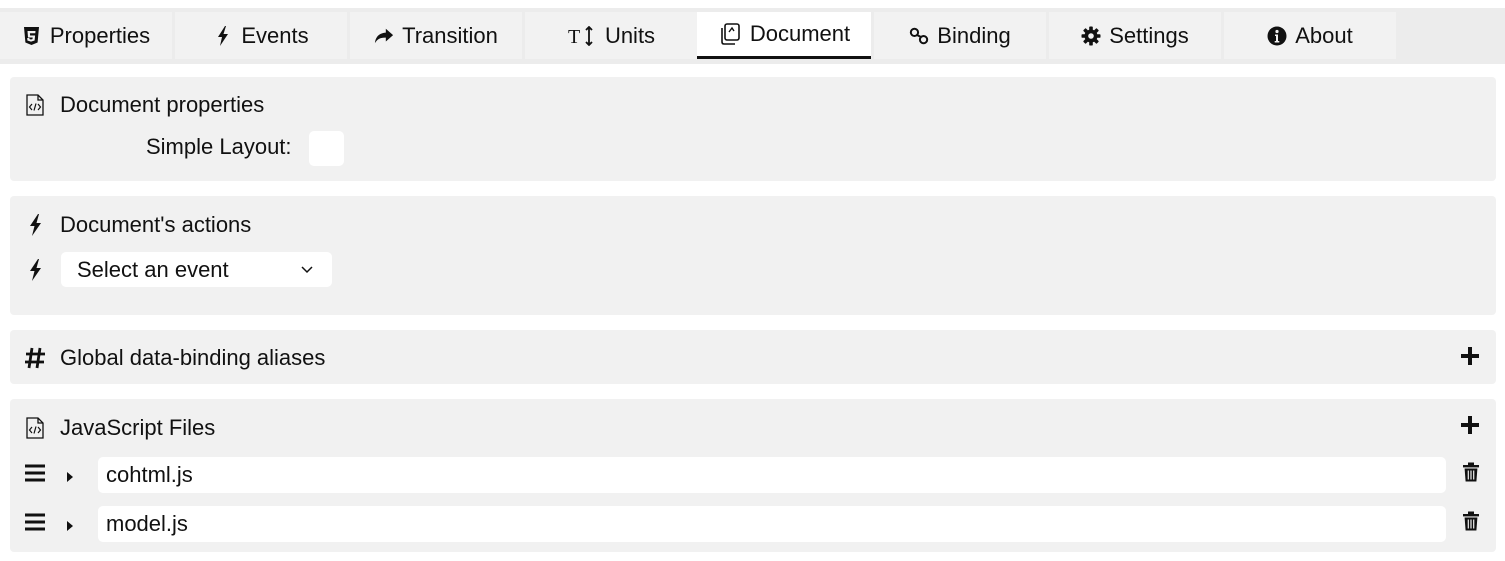  What do you see at coordinates (275, 35) in the screenshot?
I see `tab-label: Events` at bounding box center [275, 35].